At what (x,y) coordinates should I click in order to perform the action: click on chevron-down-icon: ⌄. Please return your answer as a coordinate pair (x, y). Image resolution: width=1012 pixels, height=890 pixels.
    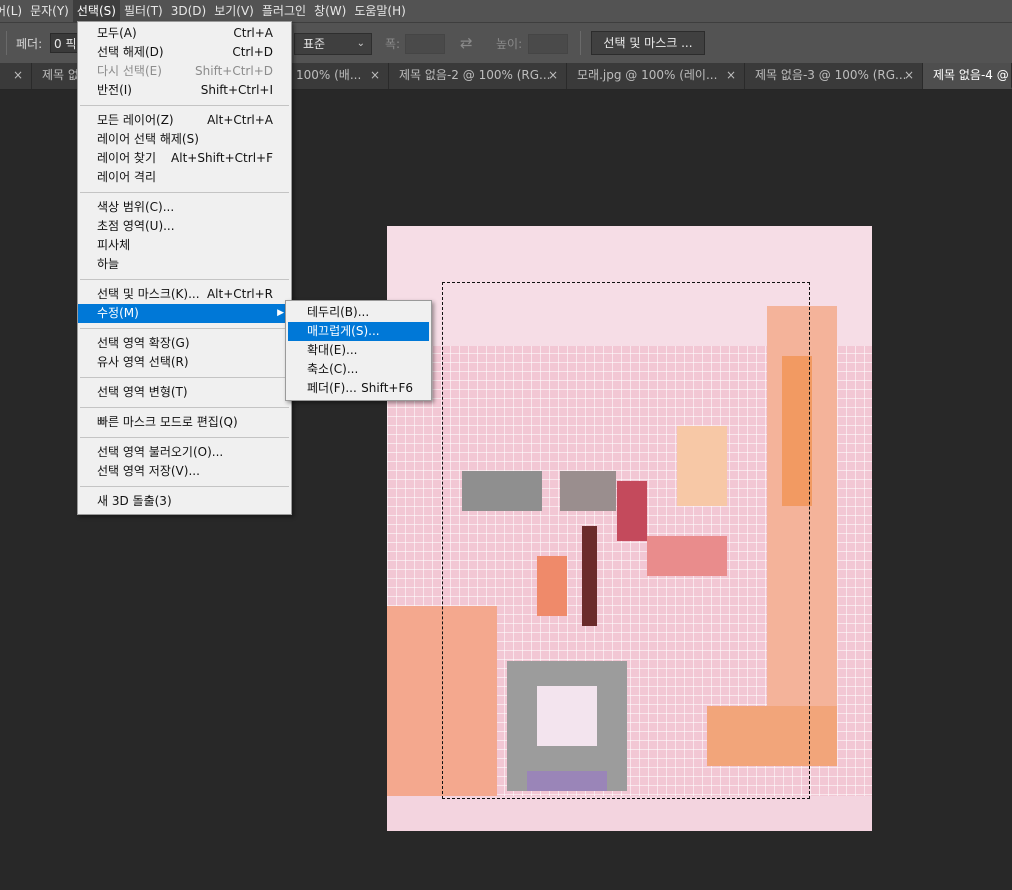
    Looking at the image, I should click on (360, 43).